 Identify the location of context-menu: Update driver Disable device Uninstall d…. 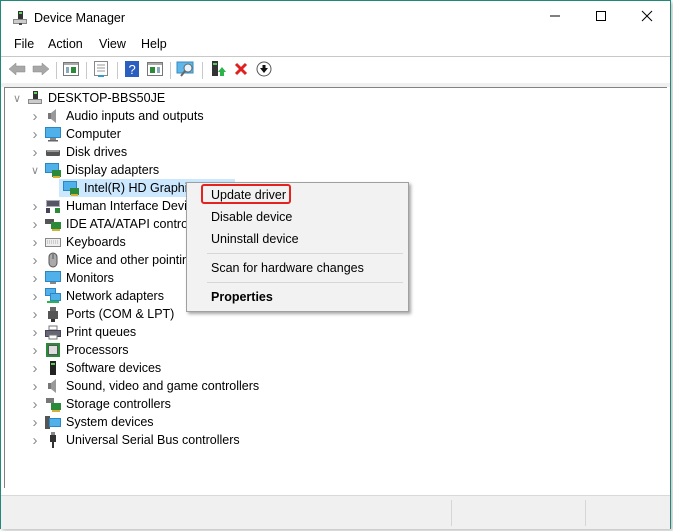
(297, 247).